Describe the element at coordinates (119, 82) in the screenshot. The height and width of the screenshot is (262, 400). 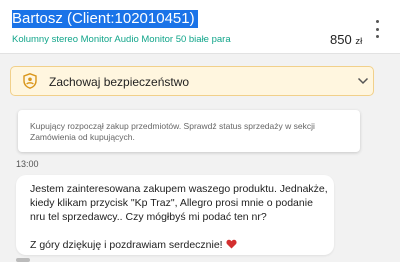
I see `safety-banner-label: Zachowaj bezpieczeństwo` at that location.